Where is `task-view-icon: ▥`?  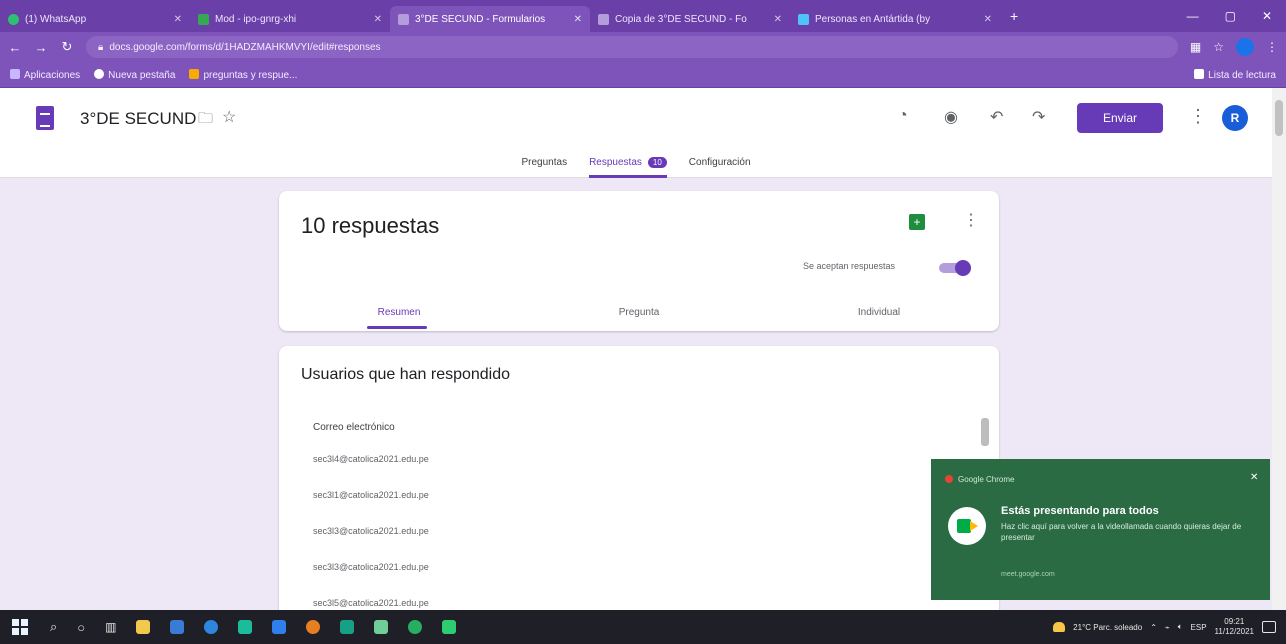
task-view-icon: ▥ is located at coordinates (110, 627).